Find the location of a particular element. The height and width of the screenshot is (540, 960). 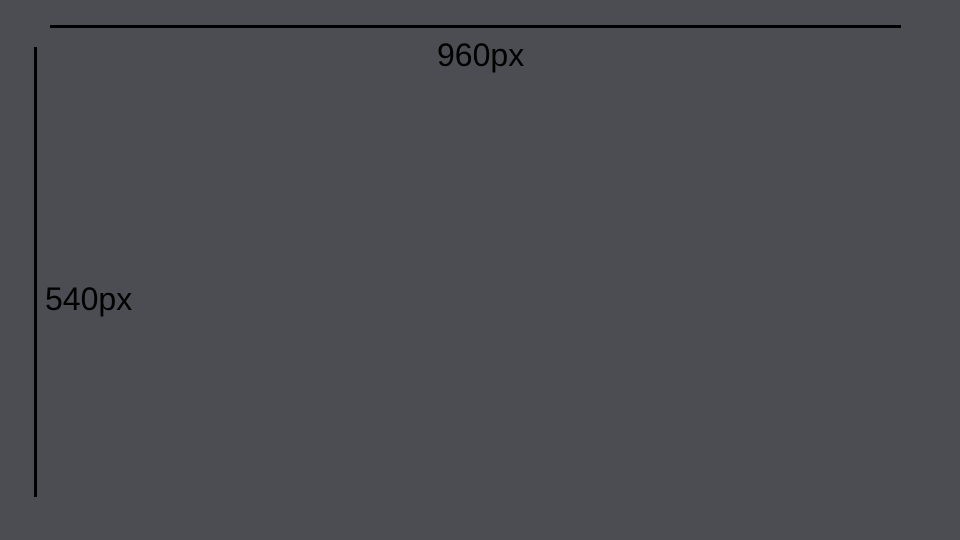

height-dimension-label: 540px is located at coordinates (89, 299).